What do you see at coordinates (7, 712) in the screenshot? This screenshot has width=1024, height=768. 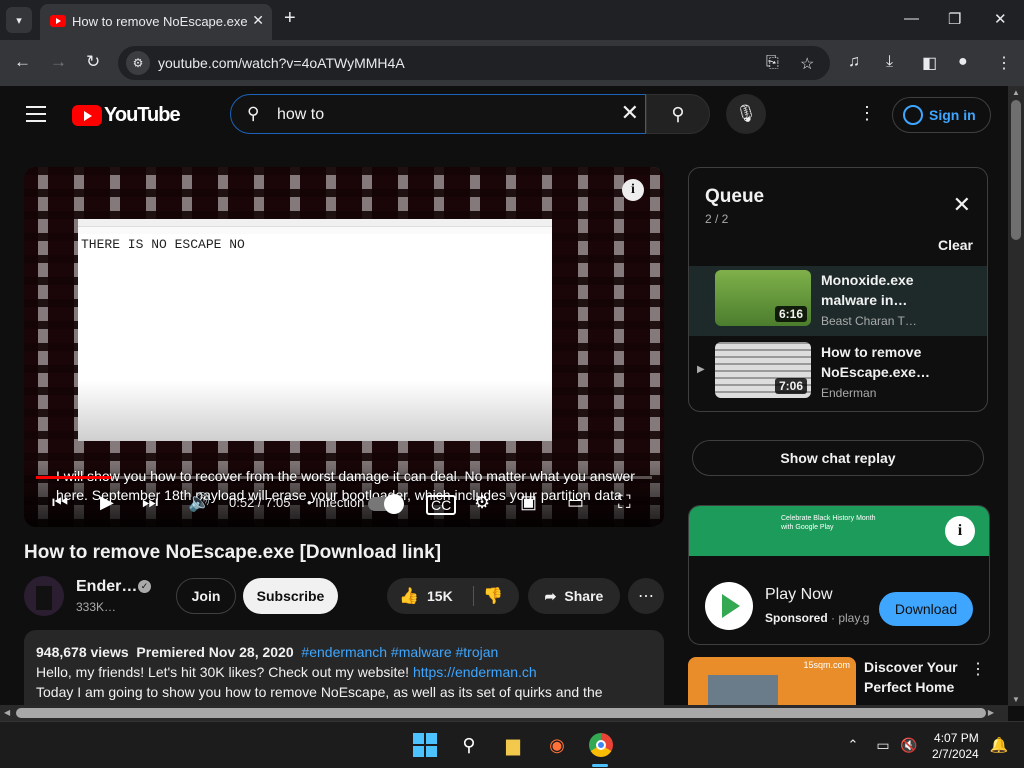 I see `scroll-left-icon: ◀` at bounding box center [7, 712].